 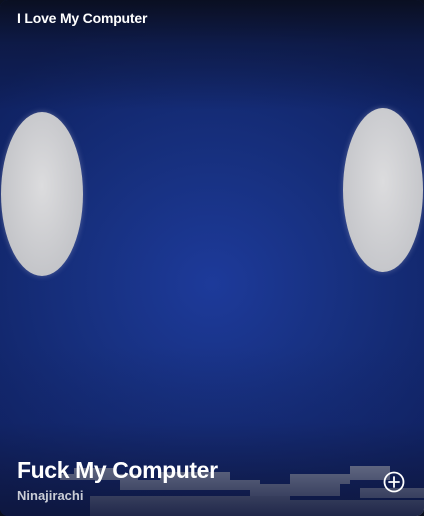 I want to click on cover-art-right-eye, so click(x=383, y=190).